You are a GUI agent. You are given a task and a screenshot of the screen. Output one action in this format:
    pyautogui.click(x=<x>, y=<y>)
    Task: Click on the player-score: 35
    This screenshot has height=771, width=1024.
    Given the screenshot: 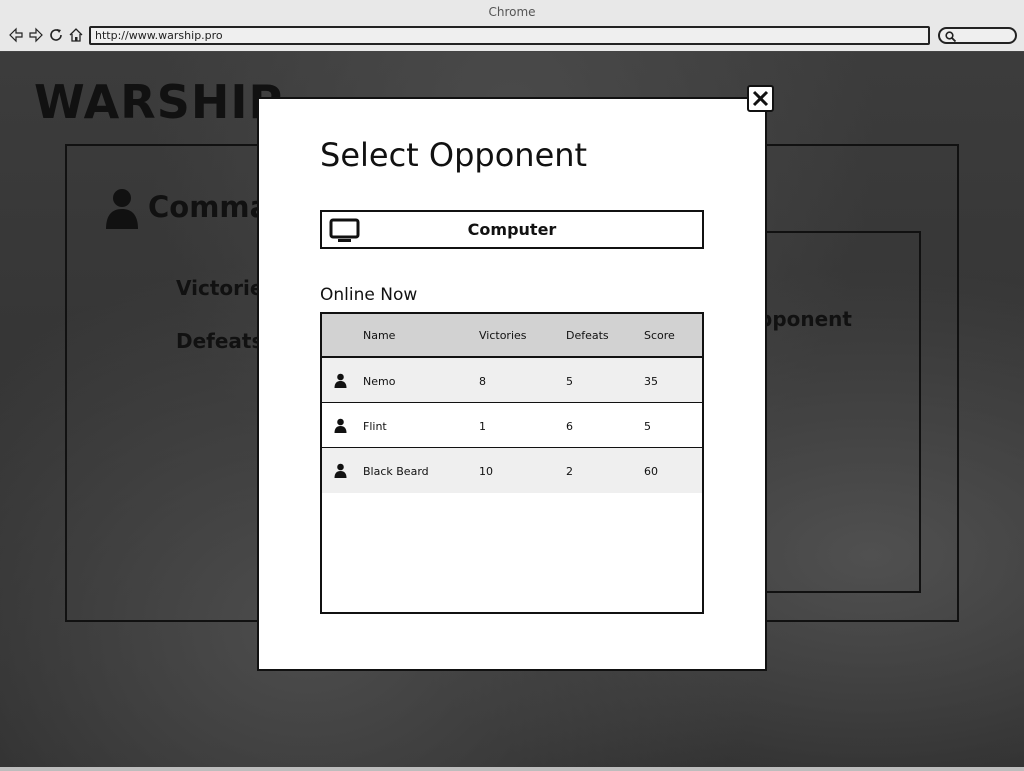 What is the action you would take?
    pyautogui.click(x=651, y=381)
    